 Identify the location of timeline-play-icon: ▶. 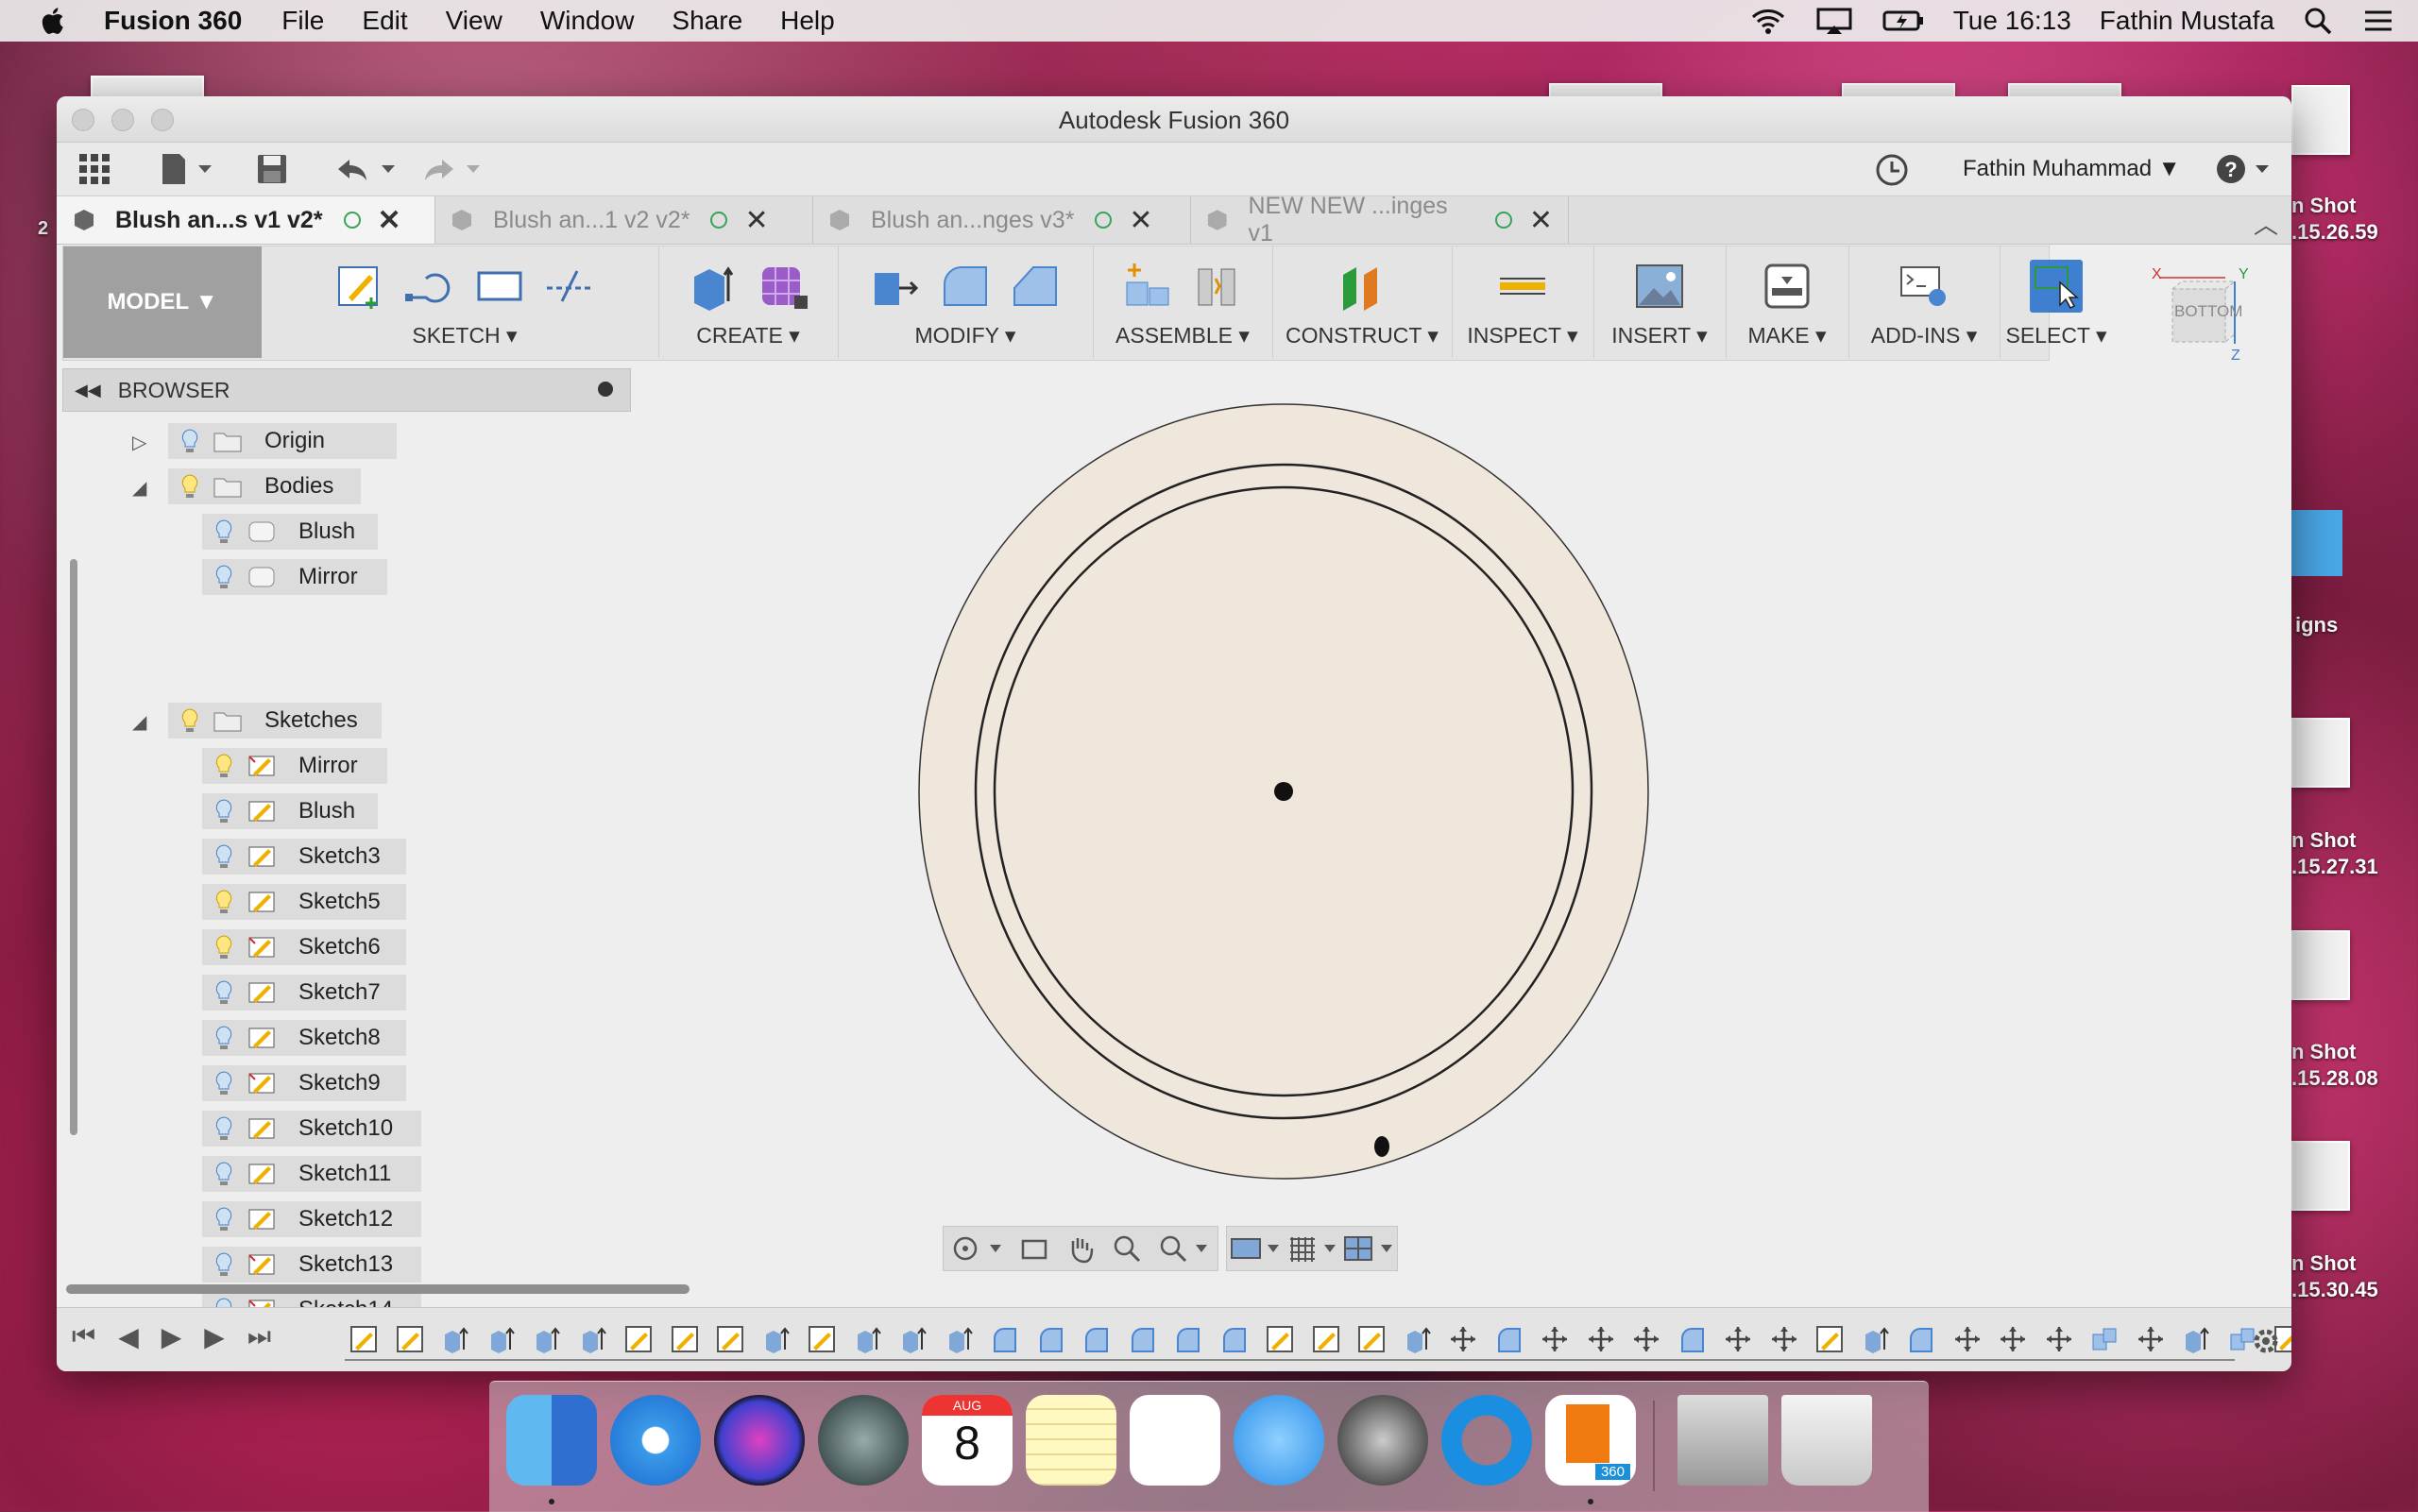
(172, 1336).